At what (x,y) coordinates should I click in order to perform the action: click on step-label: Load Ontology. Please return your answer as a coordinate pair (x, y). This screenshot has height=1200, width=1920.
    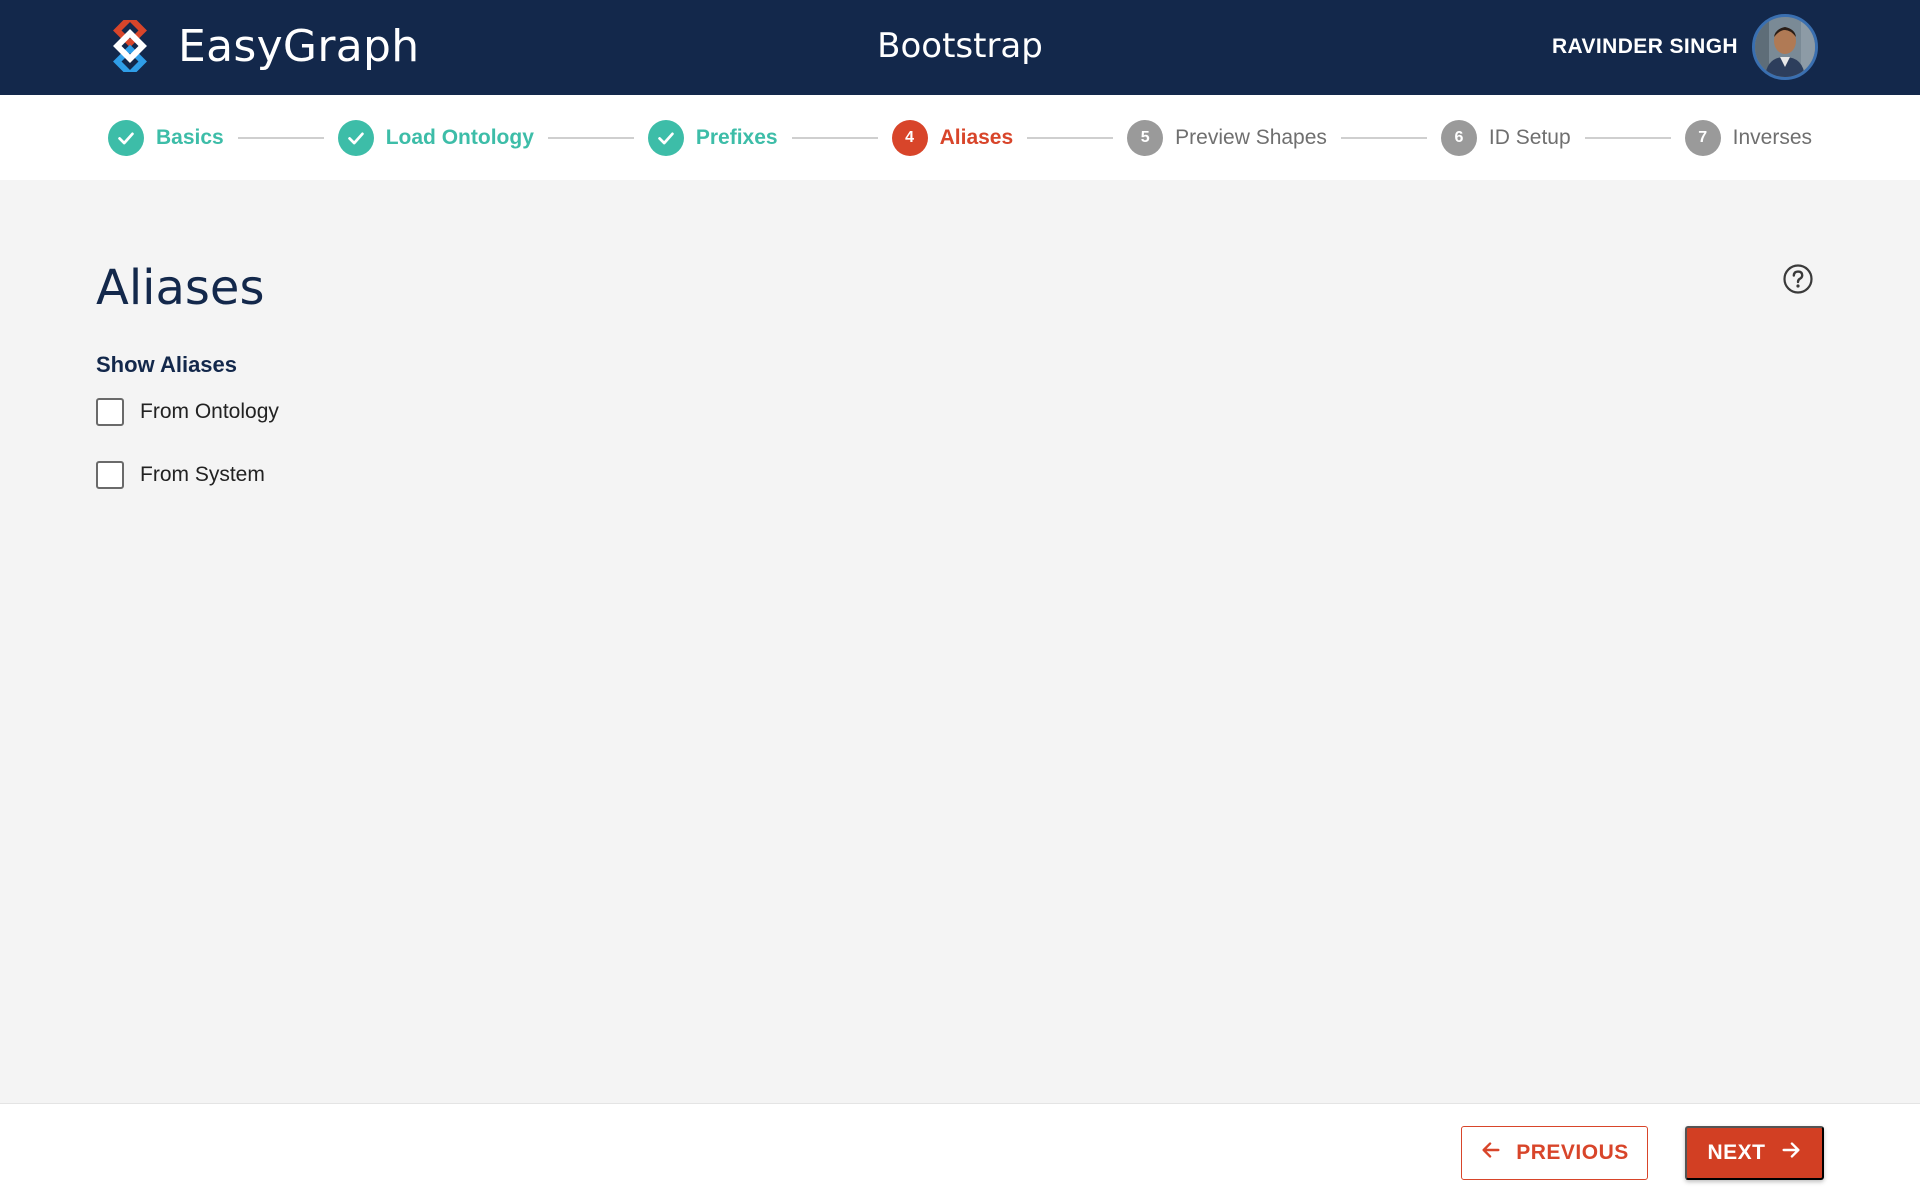
    Looking at the image, I should click on (459, 137).